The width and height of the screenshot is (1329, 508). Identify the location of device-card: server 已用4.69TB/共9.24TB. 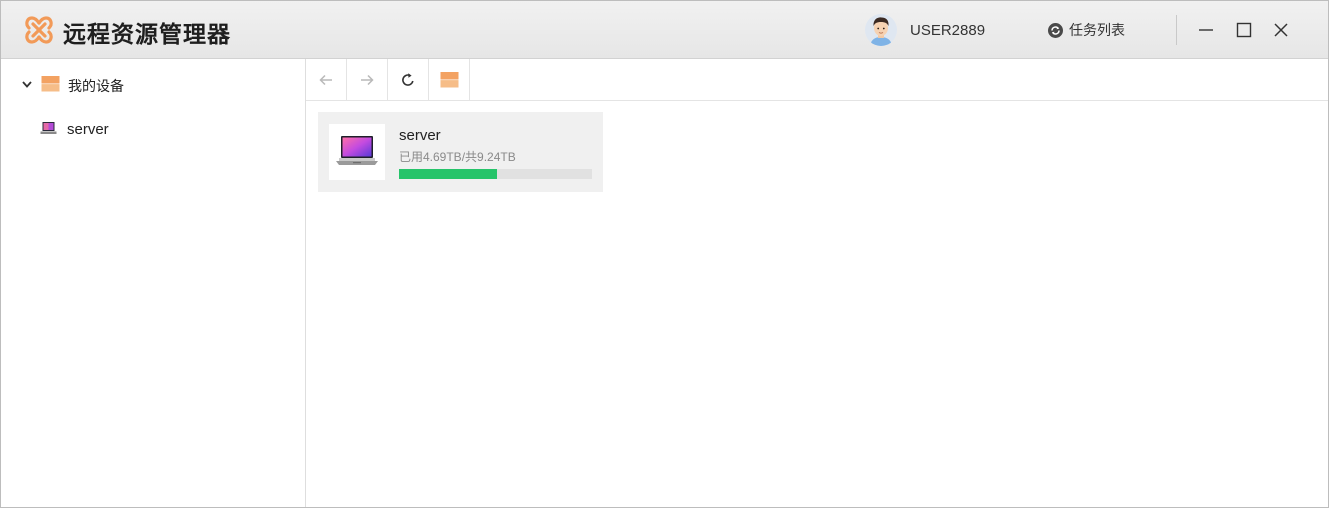
(460, 152).